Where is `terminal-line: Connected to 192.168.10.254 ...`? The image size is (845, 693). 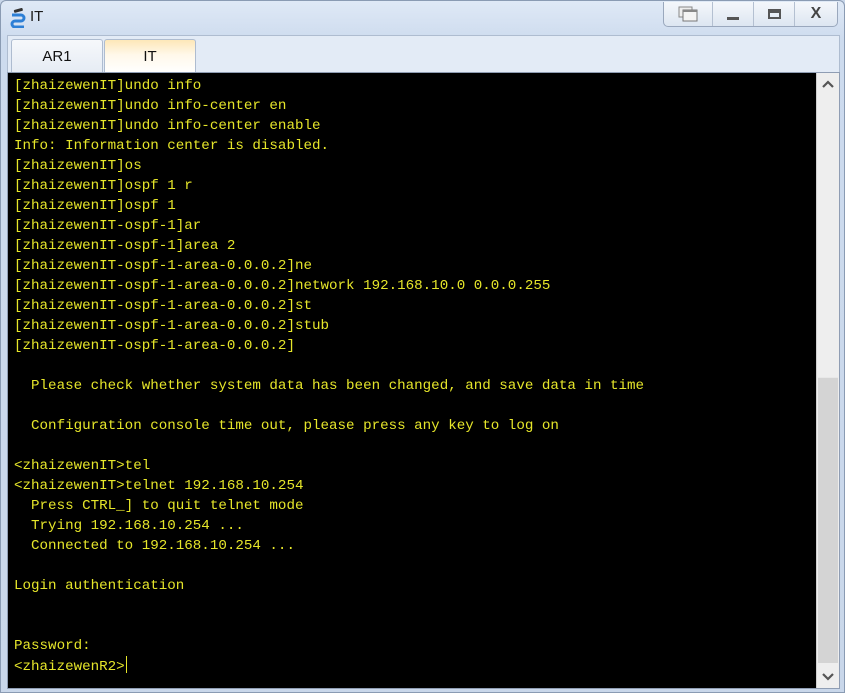
terminal-line: Connected to 192.168.10.254 ... is located at coordinates (154, 546).